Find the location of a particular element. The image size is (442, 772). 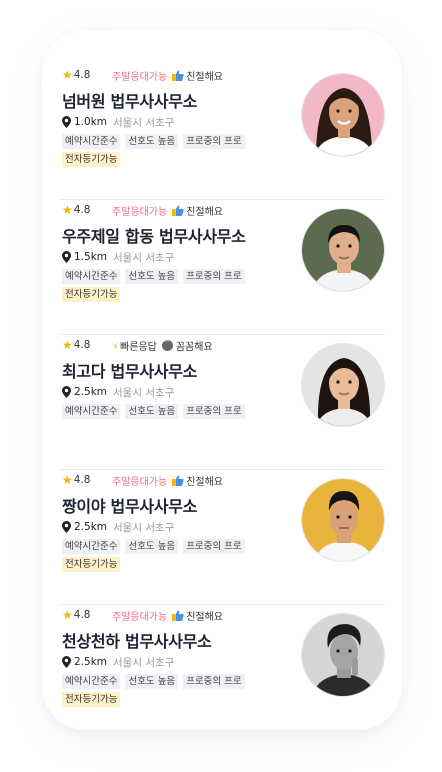

chat-bubble-icon is located at coordinates (167, 344).